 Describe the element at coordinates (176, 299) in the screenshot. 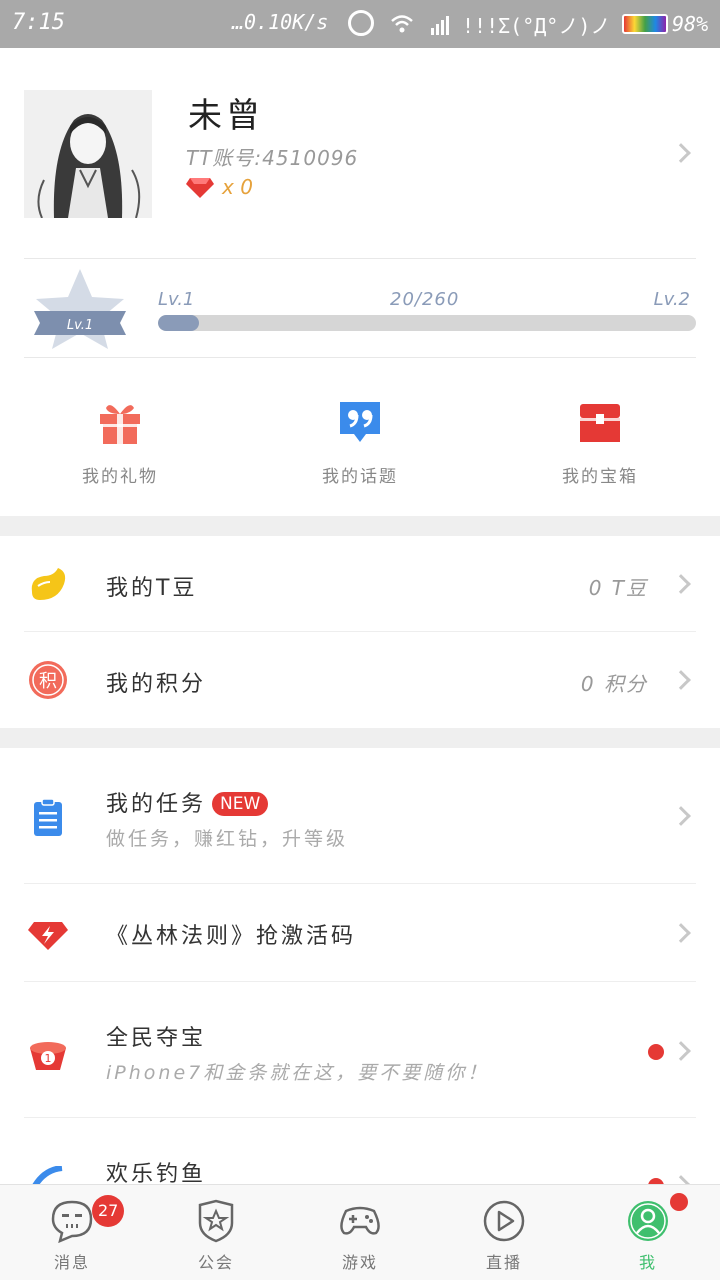

I see `level-current: Lv.1` at that location.